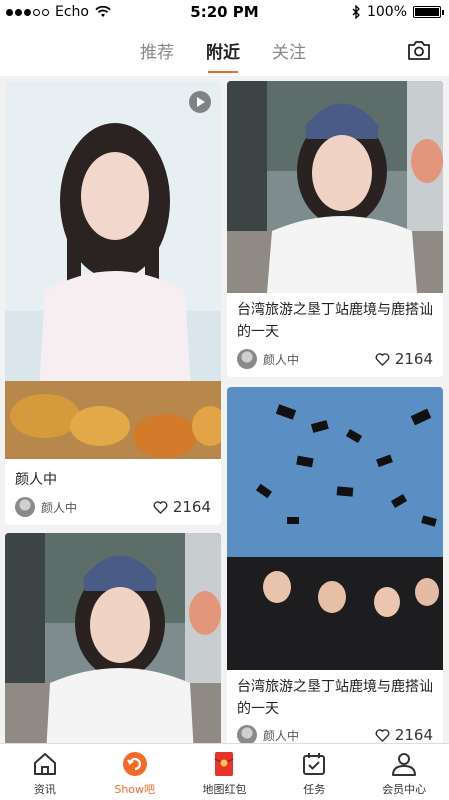  What do you see at coordinates (419, 50) in the screenshot?
I see `camera-icon` at bounding box center [419, 50].